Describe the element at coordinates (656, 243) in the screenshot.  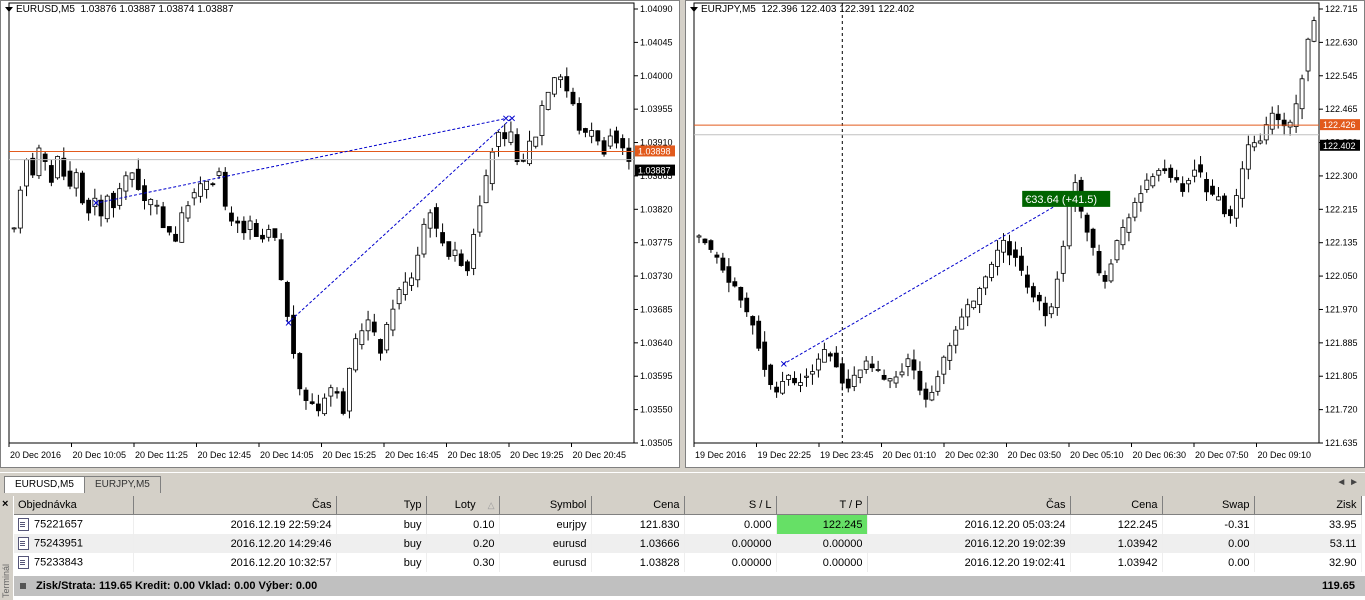
I see `y-tick-label: 1.03775` at that location.